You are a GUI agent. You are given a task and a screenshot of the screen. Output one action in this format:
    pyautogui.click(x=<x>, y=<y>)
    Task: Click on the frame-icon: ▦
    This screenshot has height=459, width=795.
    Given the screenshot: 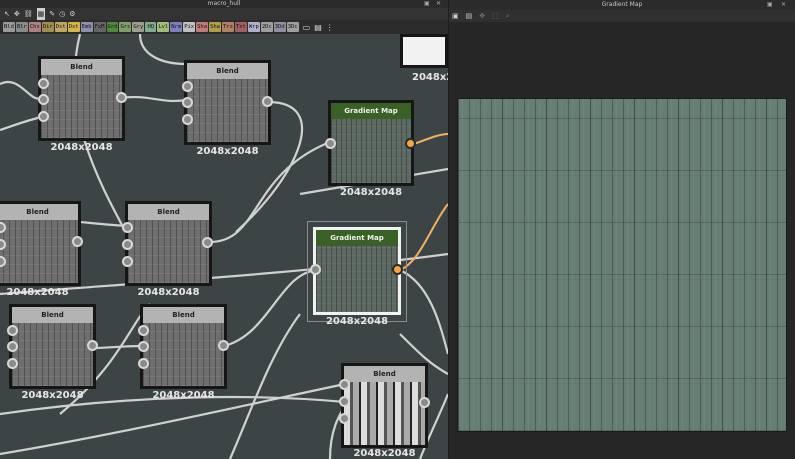 What is the action you would take?
    pyautogui.click(x=41, y=14)
    